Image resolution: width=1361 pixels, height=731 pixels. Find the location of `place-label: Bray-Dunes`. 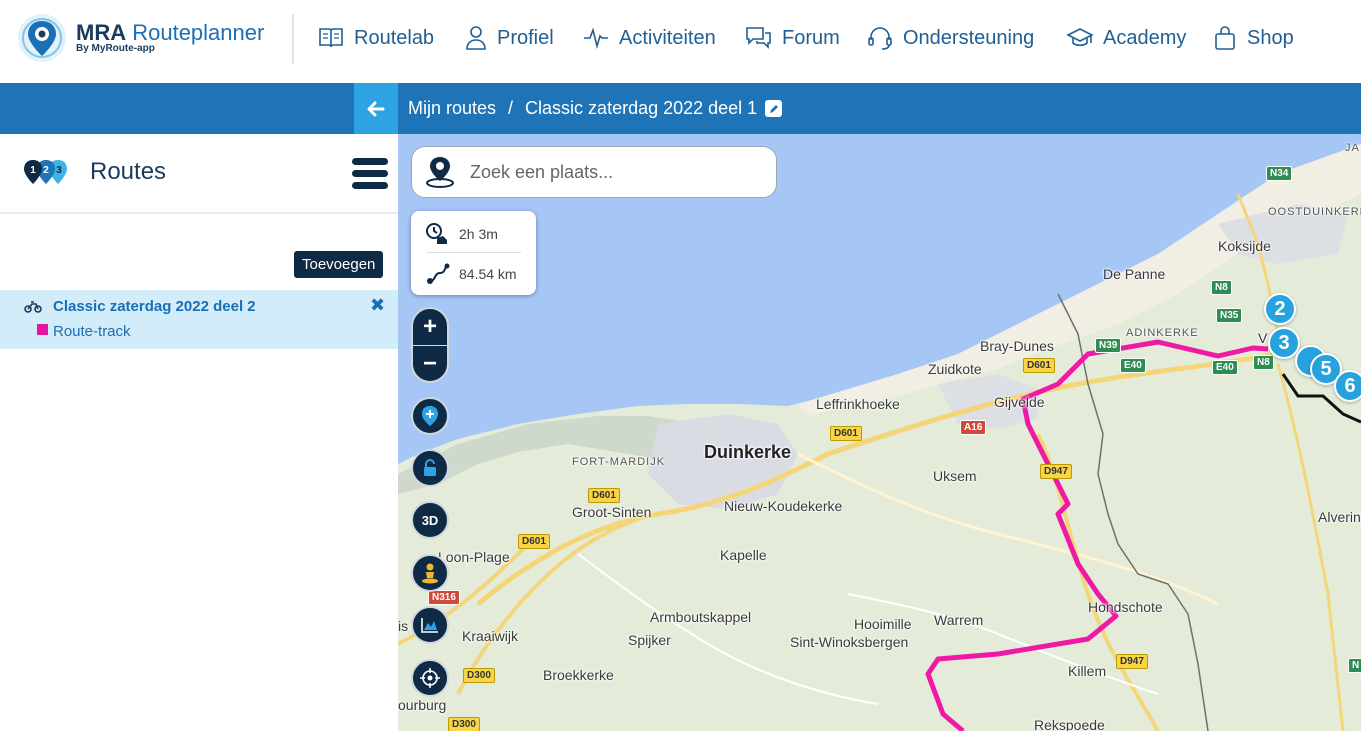

place-label: Bray-Dunes is located at coordinates (1017, 346).